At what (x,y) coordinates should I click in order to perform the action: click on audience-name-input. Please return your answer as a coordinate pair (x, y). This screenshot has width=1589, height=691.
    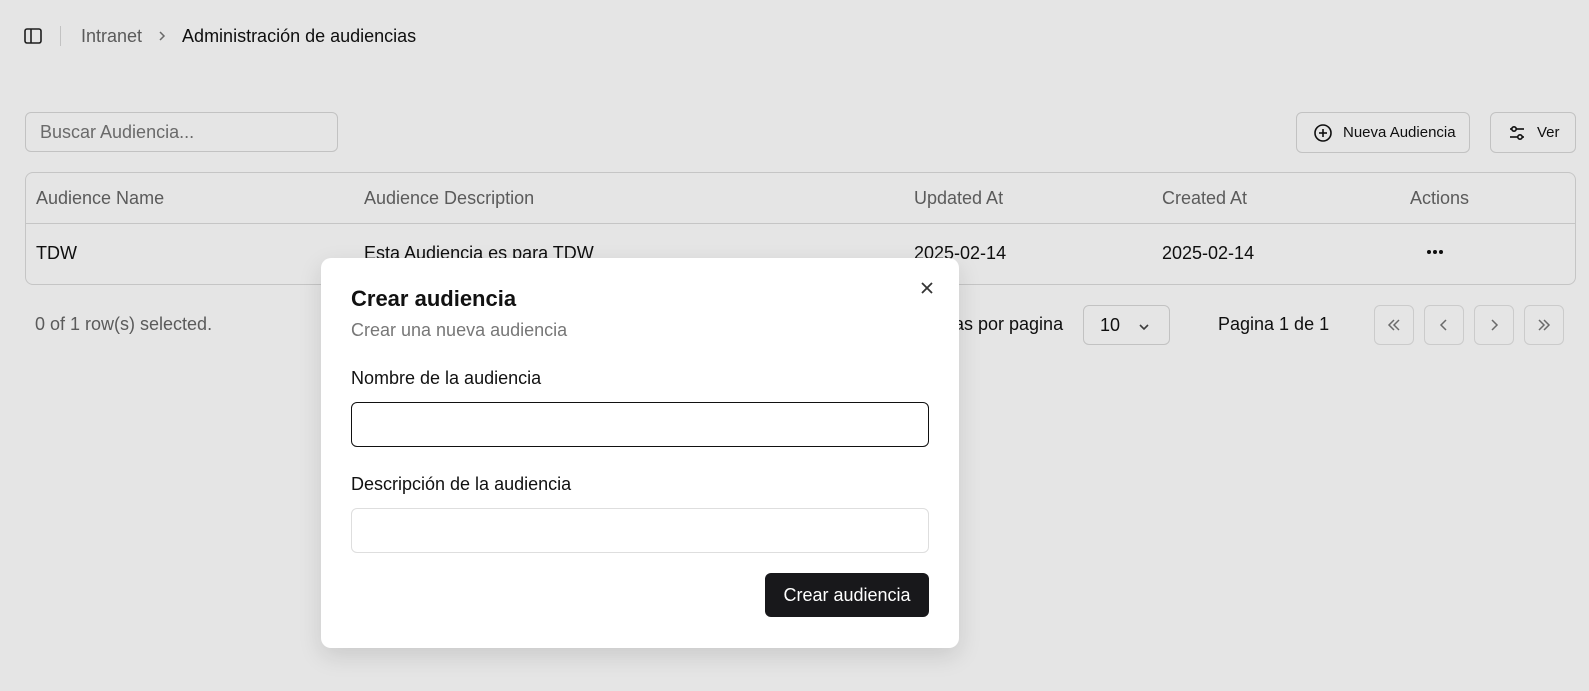
    Looking at the image, I should click on (640, 424).